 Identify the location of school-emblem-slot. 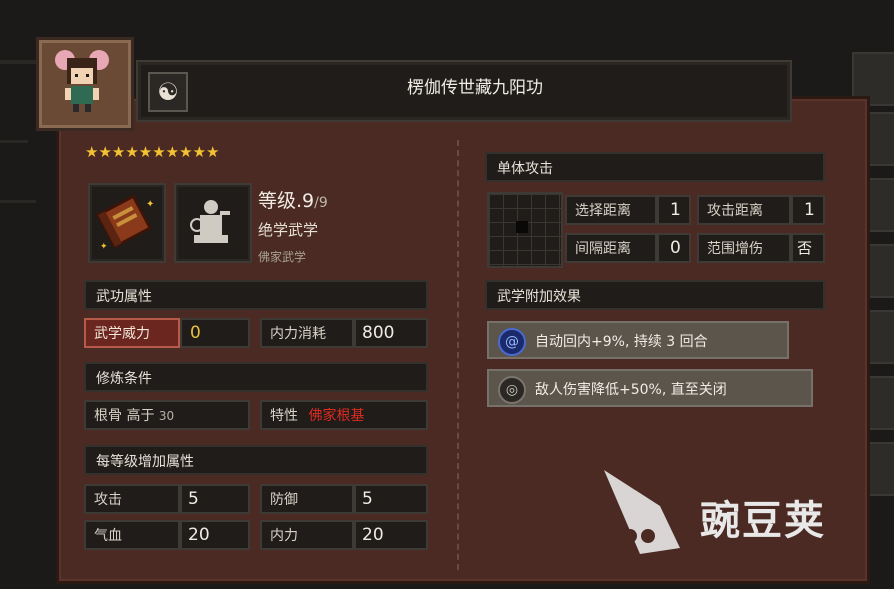
(213, 223).